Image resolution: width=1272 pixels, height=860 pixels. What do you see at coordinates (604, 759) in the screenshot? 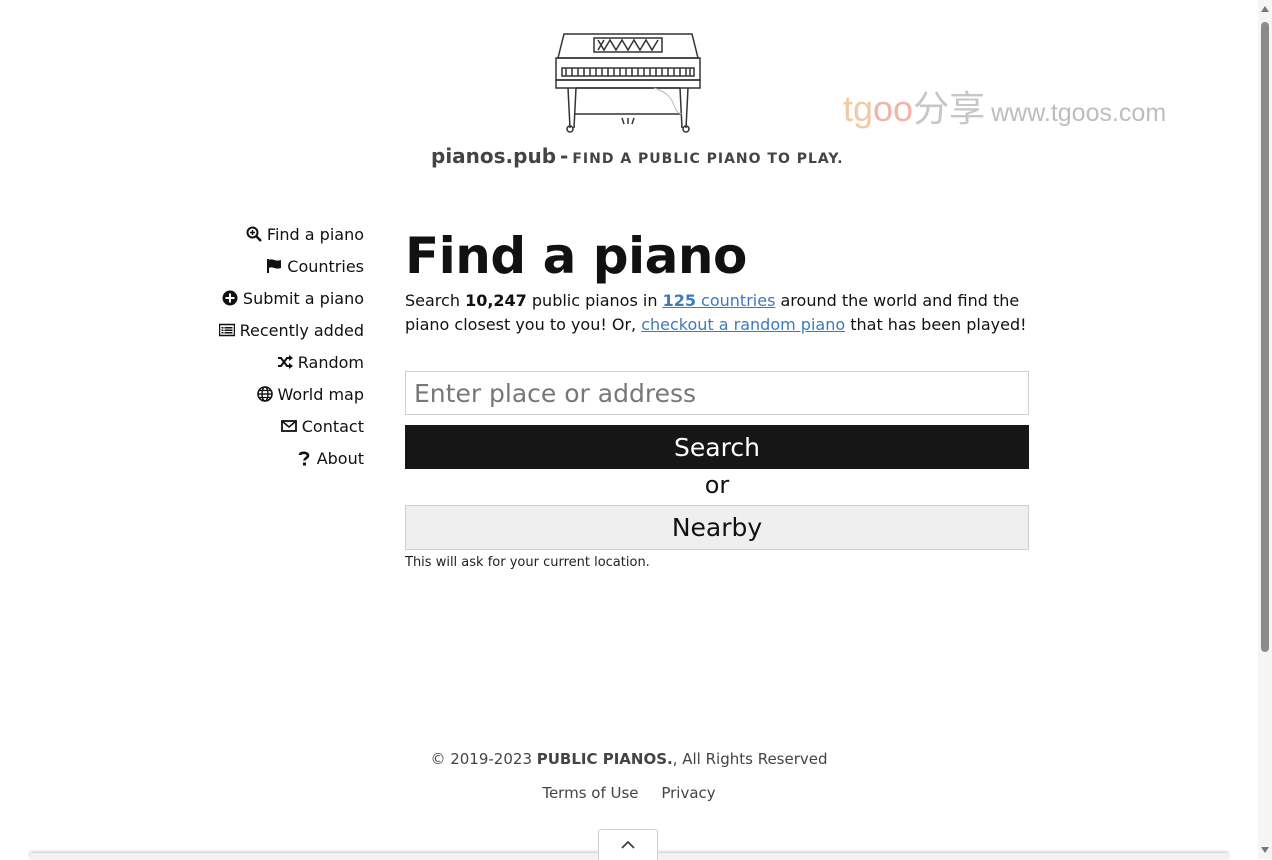
I see `company-name: PUBLIC PIANOS.` at bounding box center [604, 759].